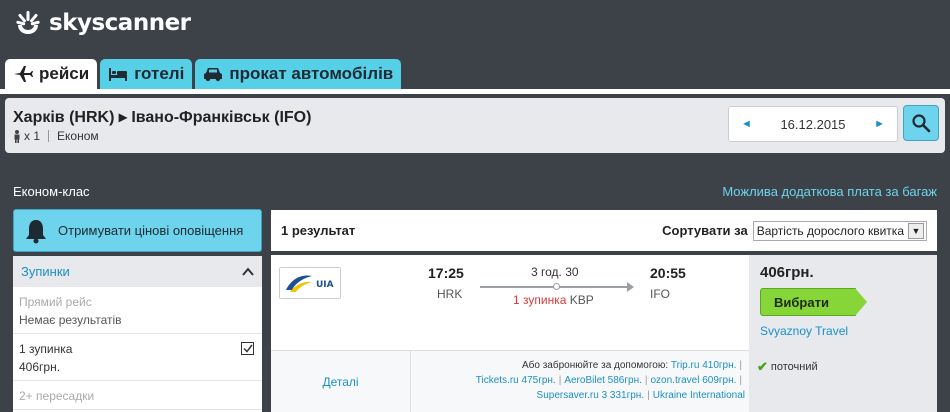  I want to click on magnifier-icon, so click(921, 123).